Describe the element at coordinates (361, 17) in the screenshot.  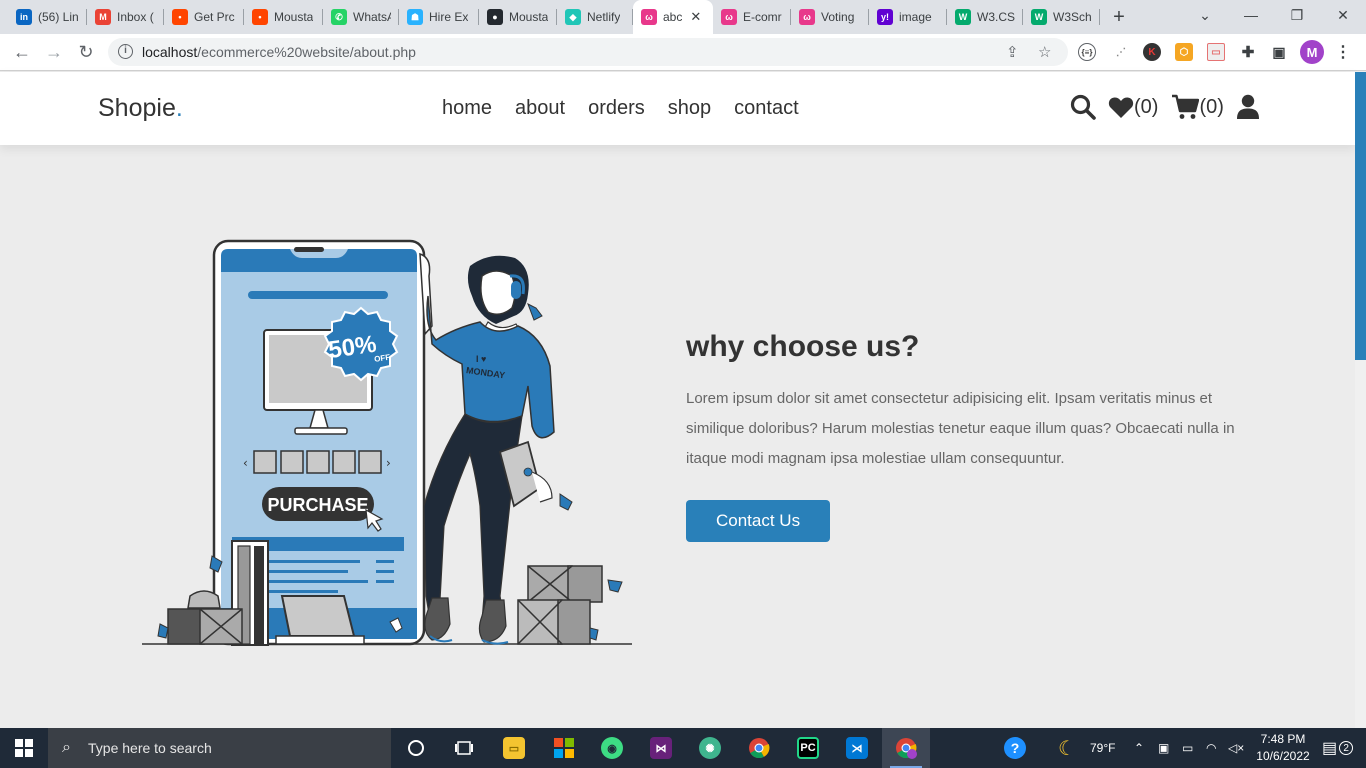
I see `browser-tab: ✆ WhatsA` at that location.